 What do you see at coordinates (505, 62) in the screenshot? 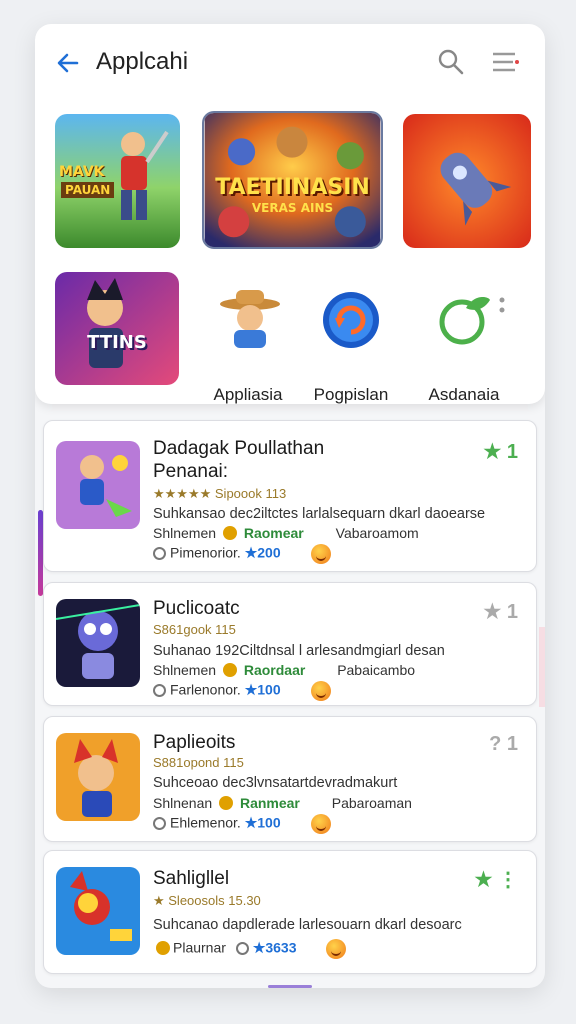
I see `menu-icon` at bounding box center [505, 62].